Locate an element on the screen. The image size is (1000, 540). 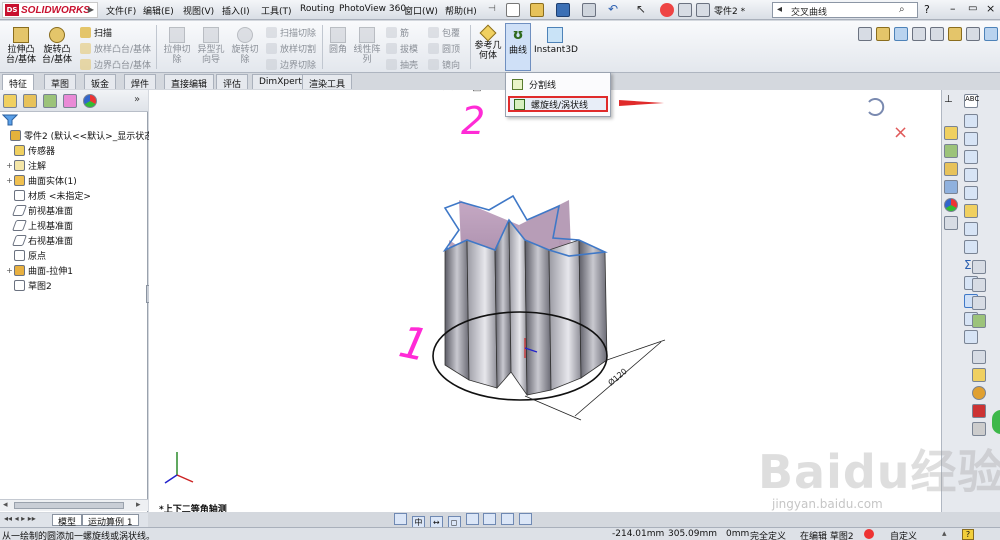
menu-insert: 插入(I) is located at coordinates (236, 10).